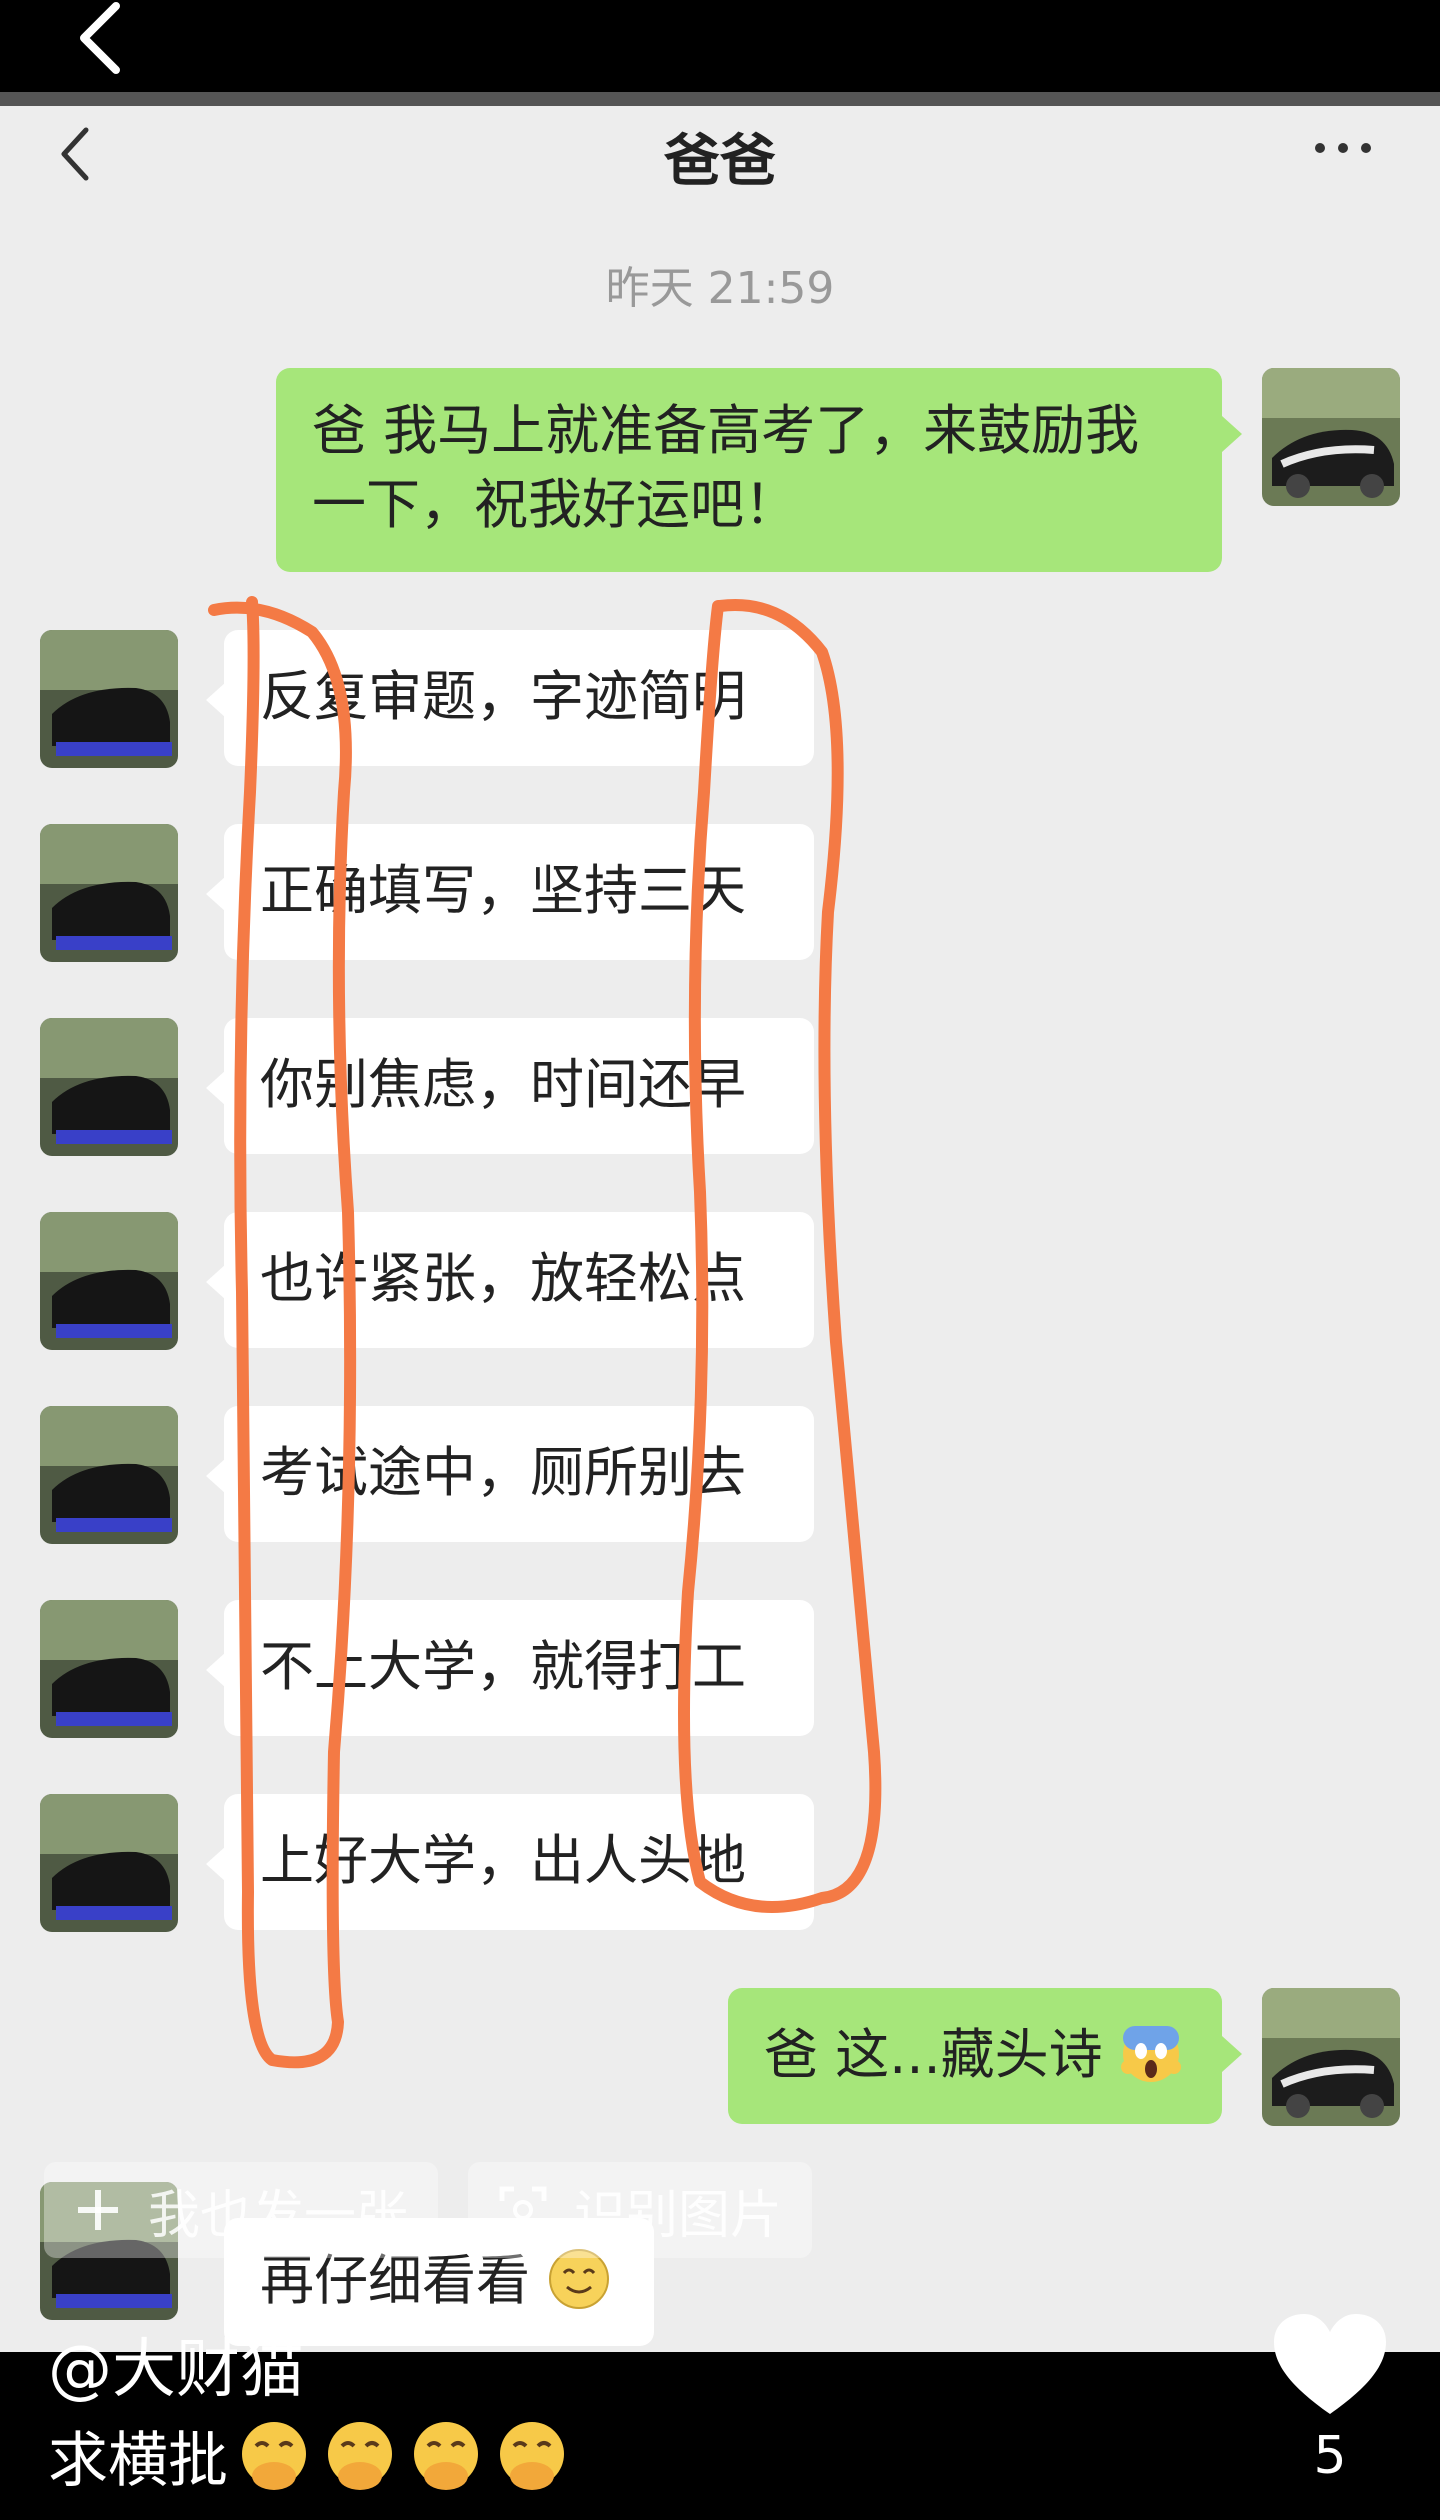 The width and height of the screenshot is (1440, 2520). Describe the element at coordinates (278, 2215) in the screenshot. I see `post-same-label: 我也发一张` at that location.